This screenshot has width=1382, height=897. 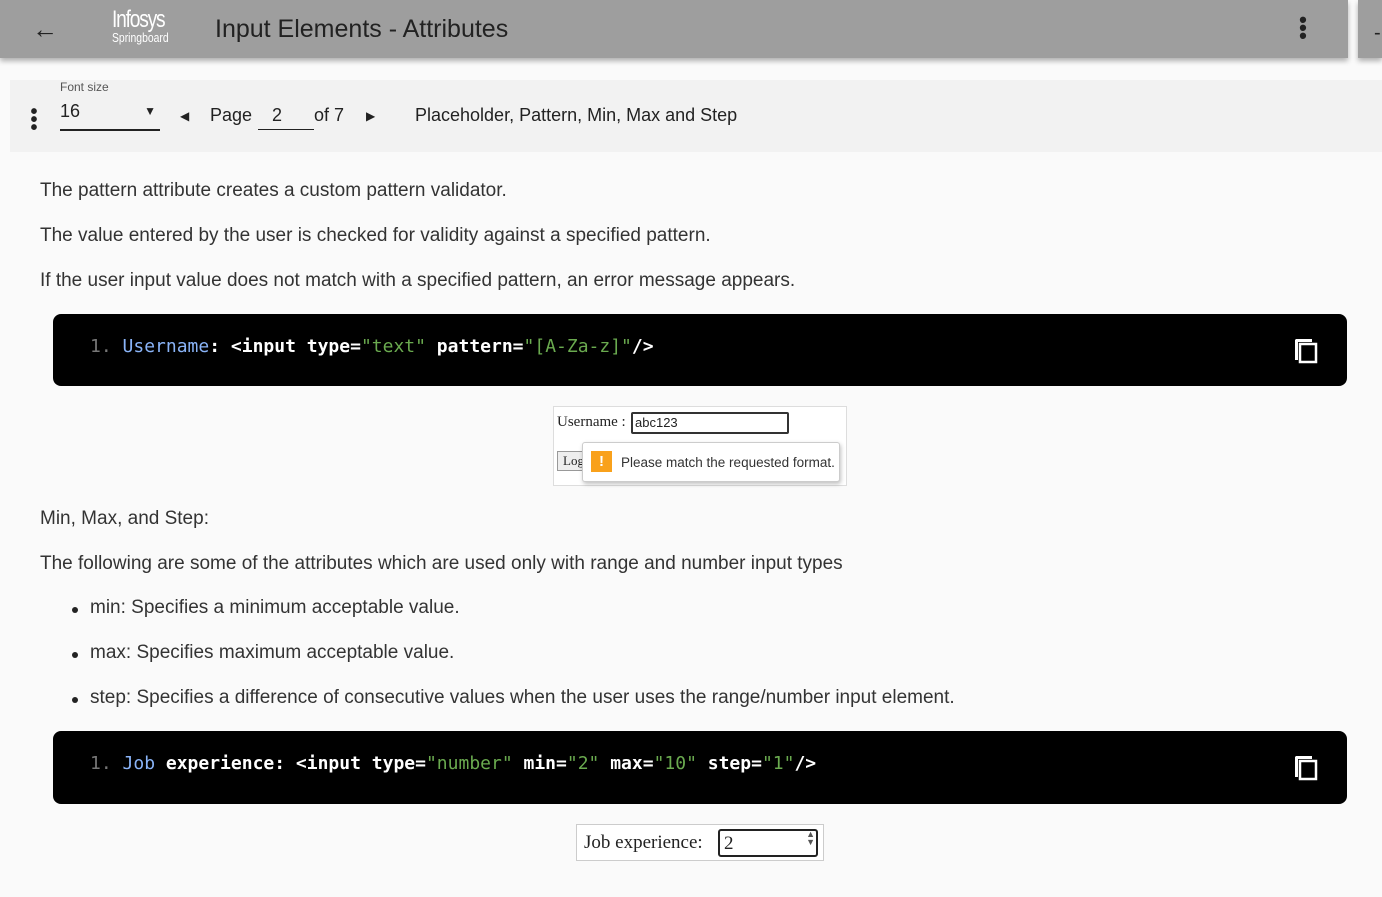 I want to click on validation-tooltip: ! Please match the requested format., so click(x=711, y=462).